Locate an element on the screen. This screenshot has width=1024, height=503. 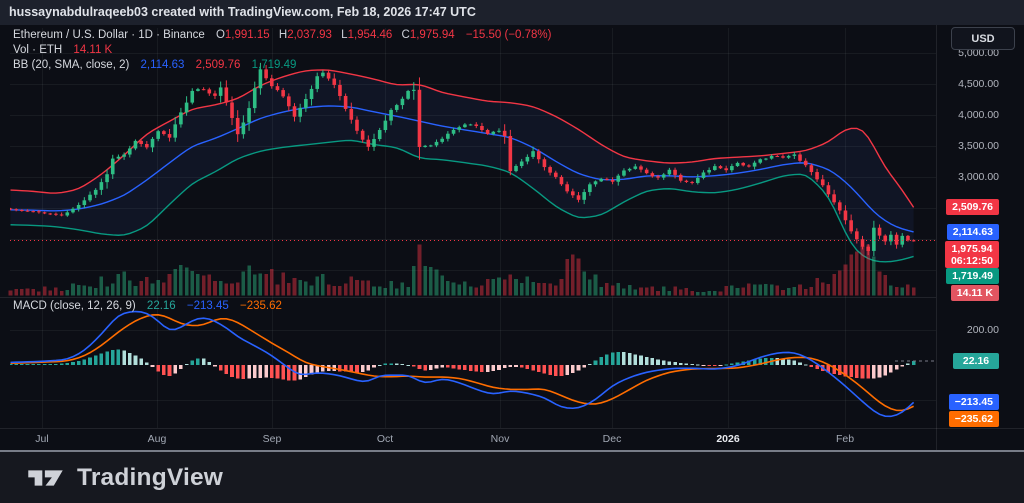
time-tick: 2026 is located at coordinates (728, 439).